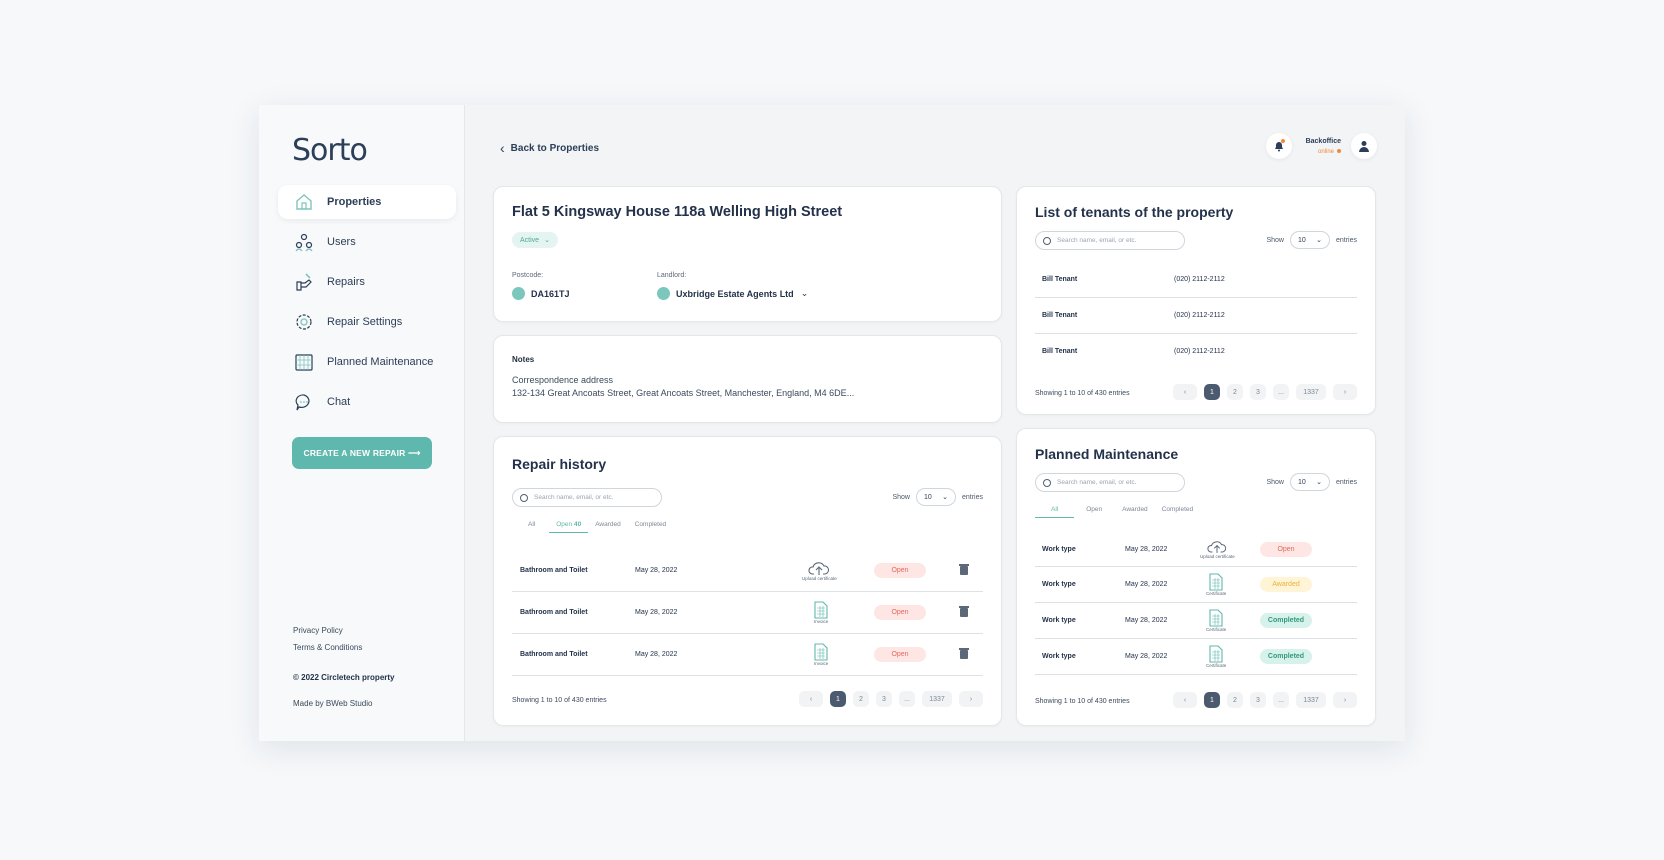 Image resolution: width=1664 pixels, height=860 pixels. Describe the element at coordinates (1275, 240) in the screenshot. I see `show-label: Show` at that location.